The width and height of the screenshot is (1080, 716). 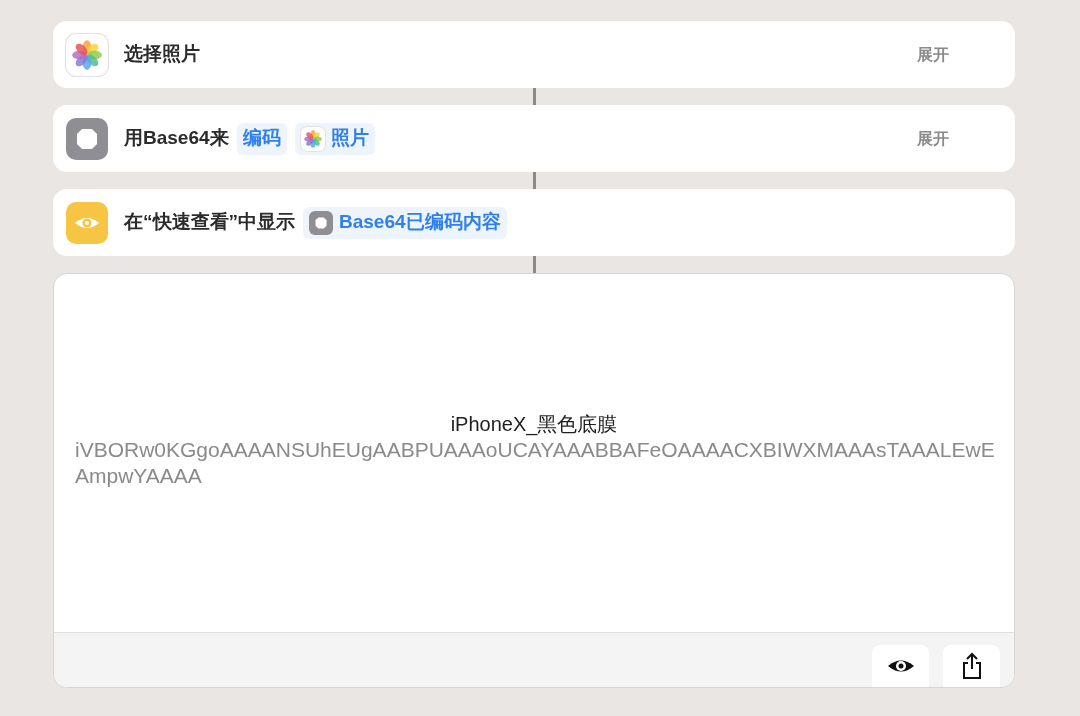 I want to click on preview-title: iPhoneX_黑色底膜, so click(x=534, y=424).